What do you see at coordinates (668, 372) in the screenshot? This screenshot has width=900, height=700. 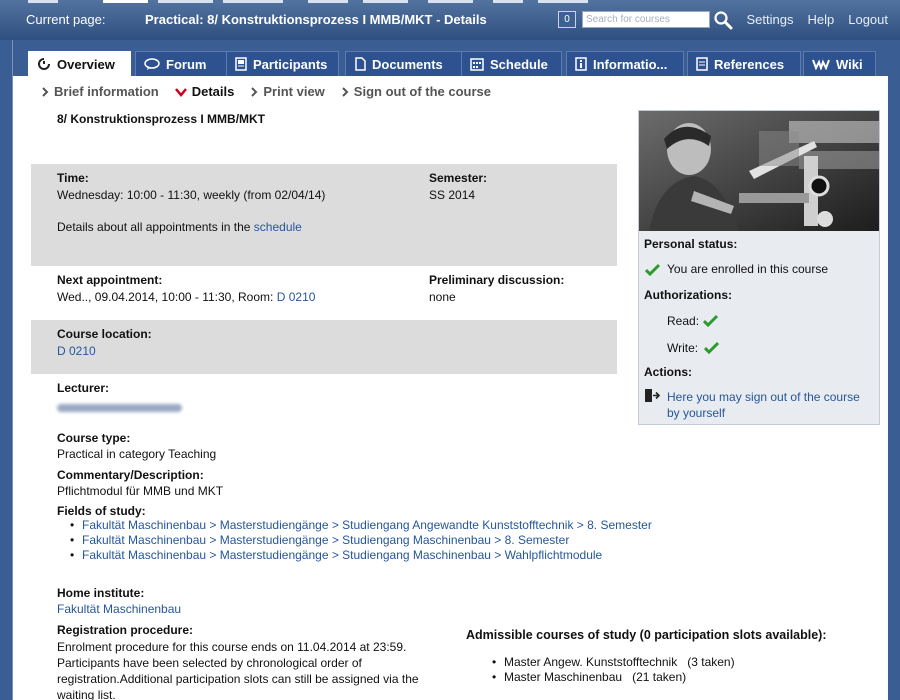 I see `actions-label: Actions:` at bounding box center [668, 372].